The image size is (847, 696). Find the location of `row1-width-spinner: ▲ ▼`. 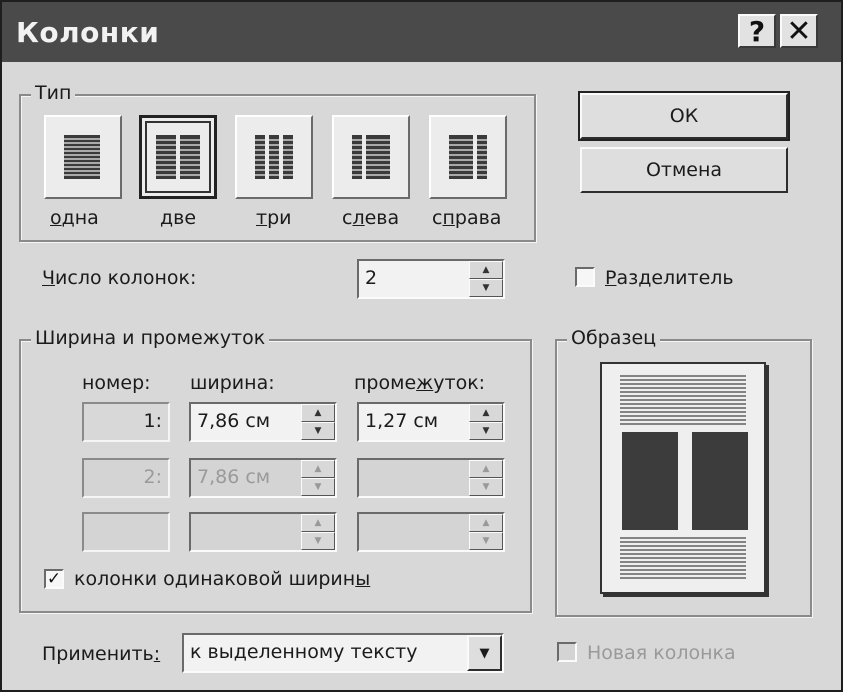

row1-width-spinner: ▲ ▼ is located at coordinates (318, 422).